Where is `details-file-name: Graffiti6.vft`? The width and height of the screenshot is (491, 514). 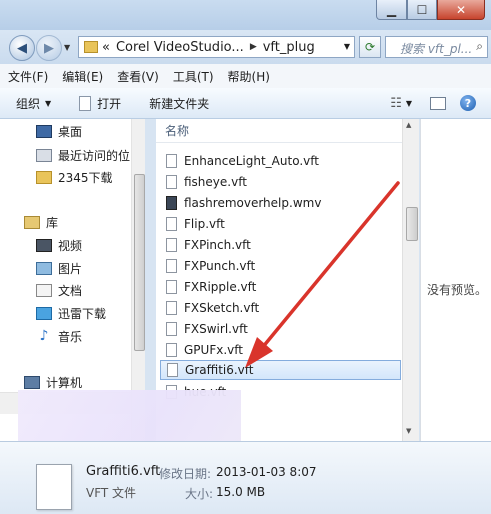
details-file-name: Graffiti6.vft is located at coordinates (123, 471).